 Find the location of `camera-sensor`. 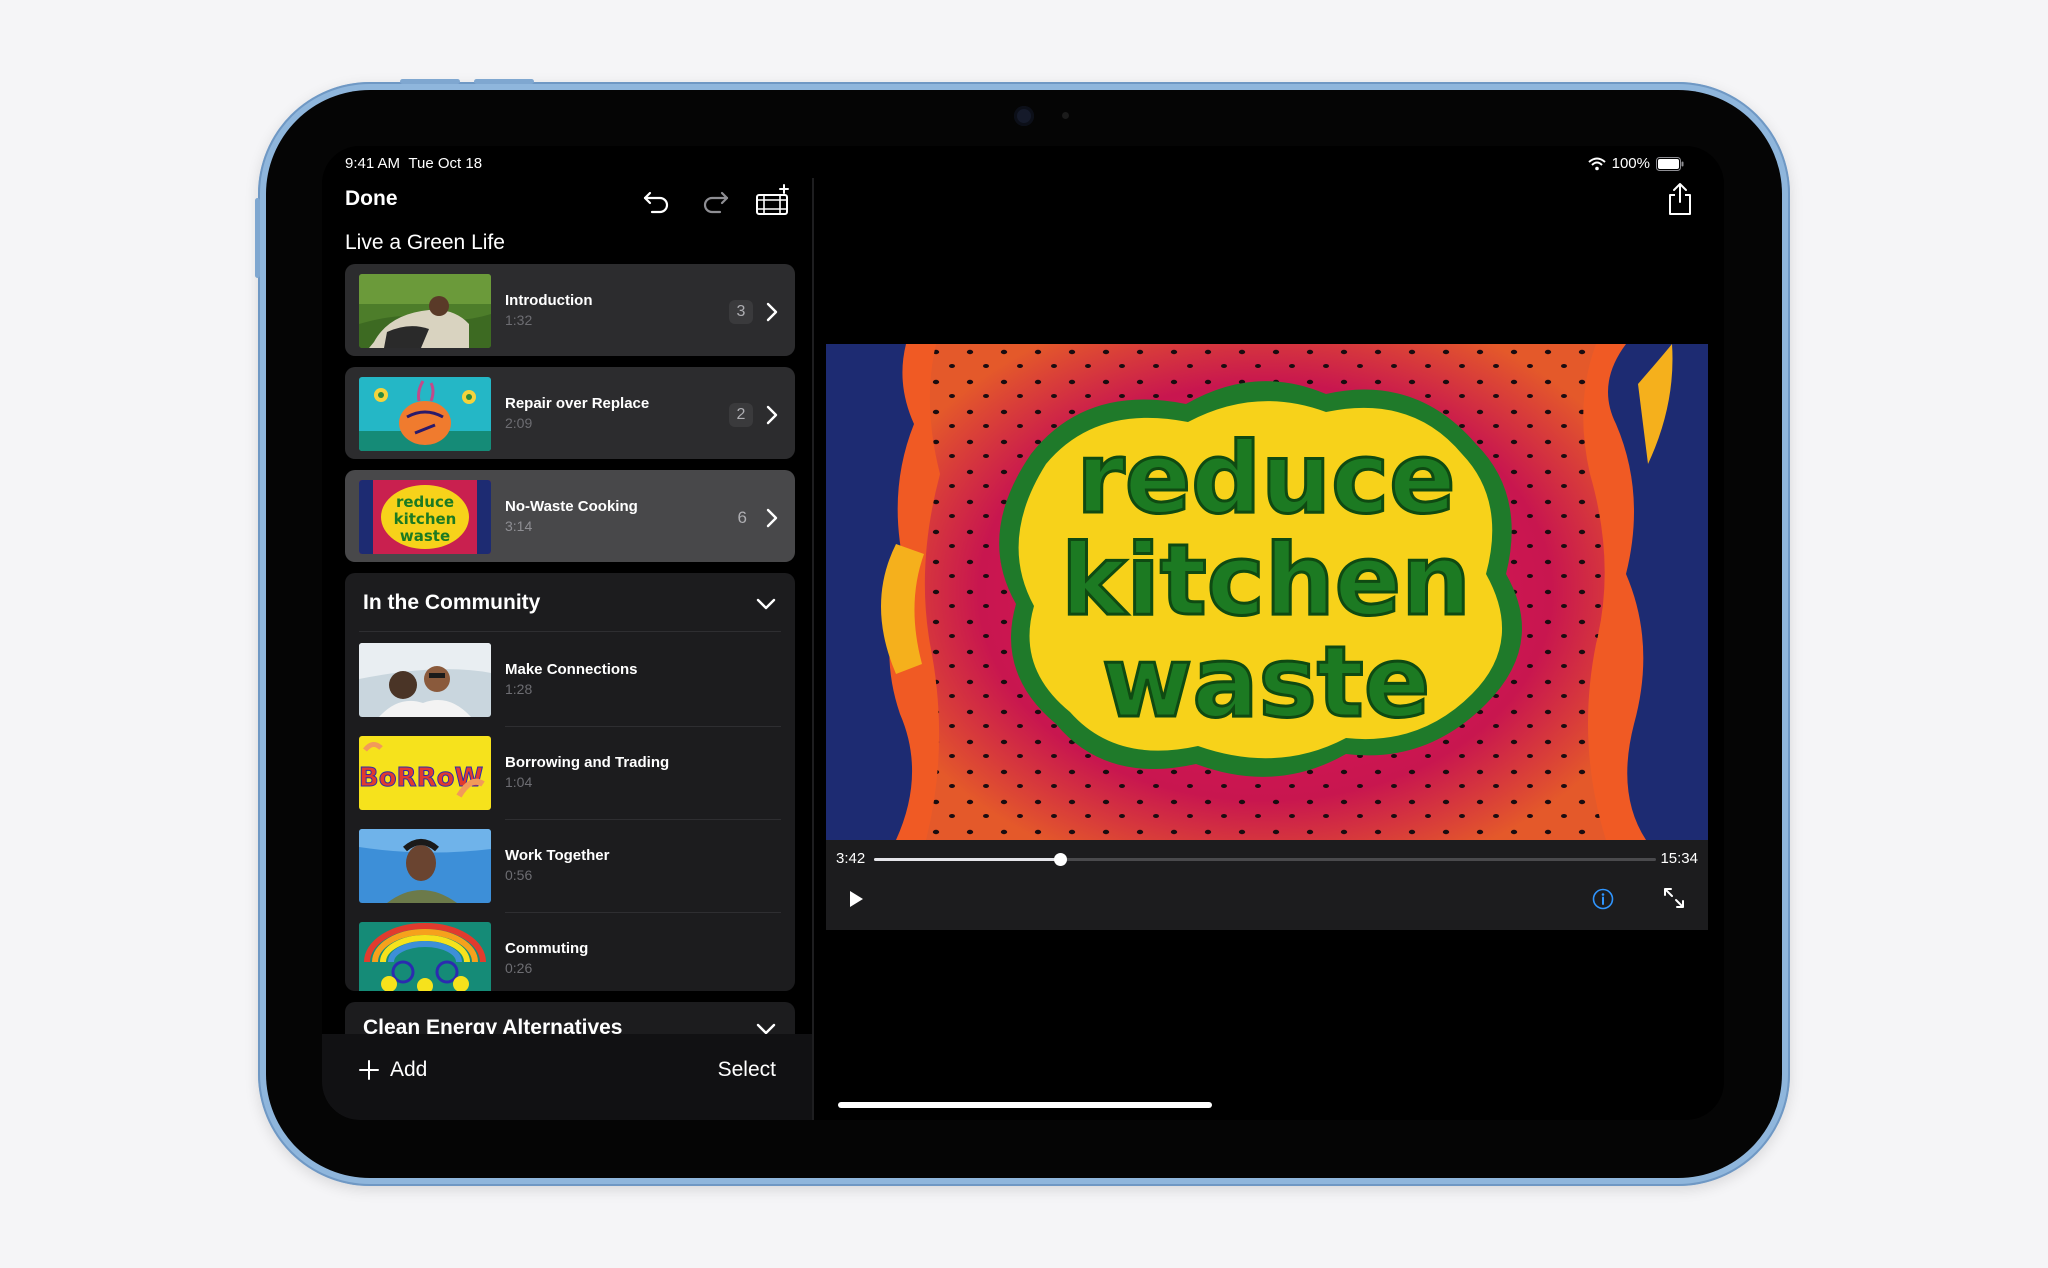

camera-sensor is located at coordinates (1065, 115).